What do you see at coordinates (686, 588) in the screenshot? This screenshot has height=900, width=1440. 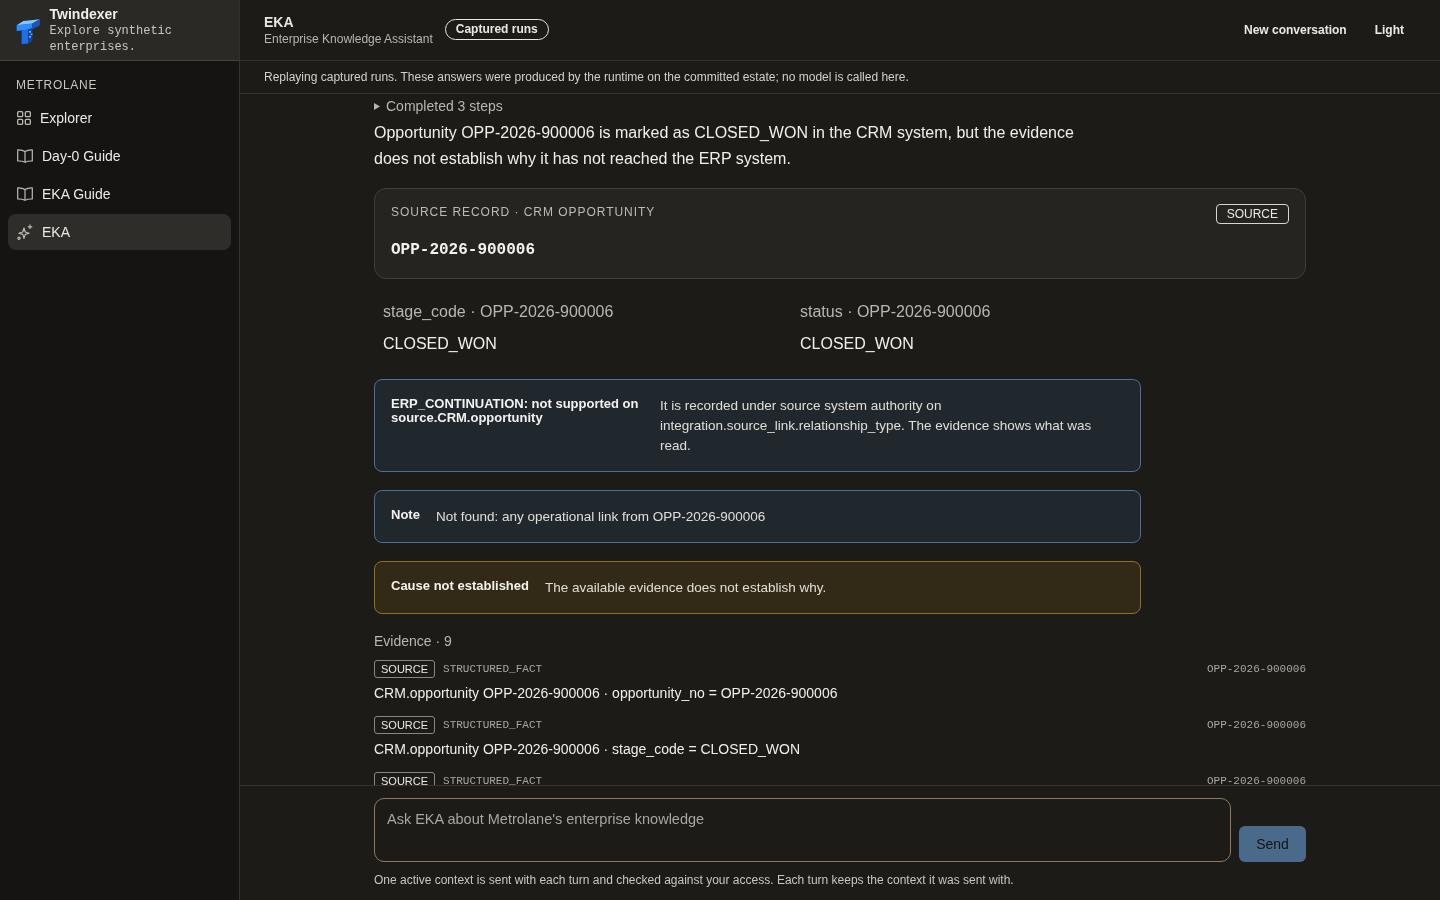 I see `callout-text: The available evidence does not establish why.` at bounding box center [686, 588].